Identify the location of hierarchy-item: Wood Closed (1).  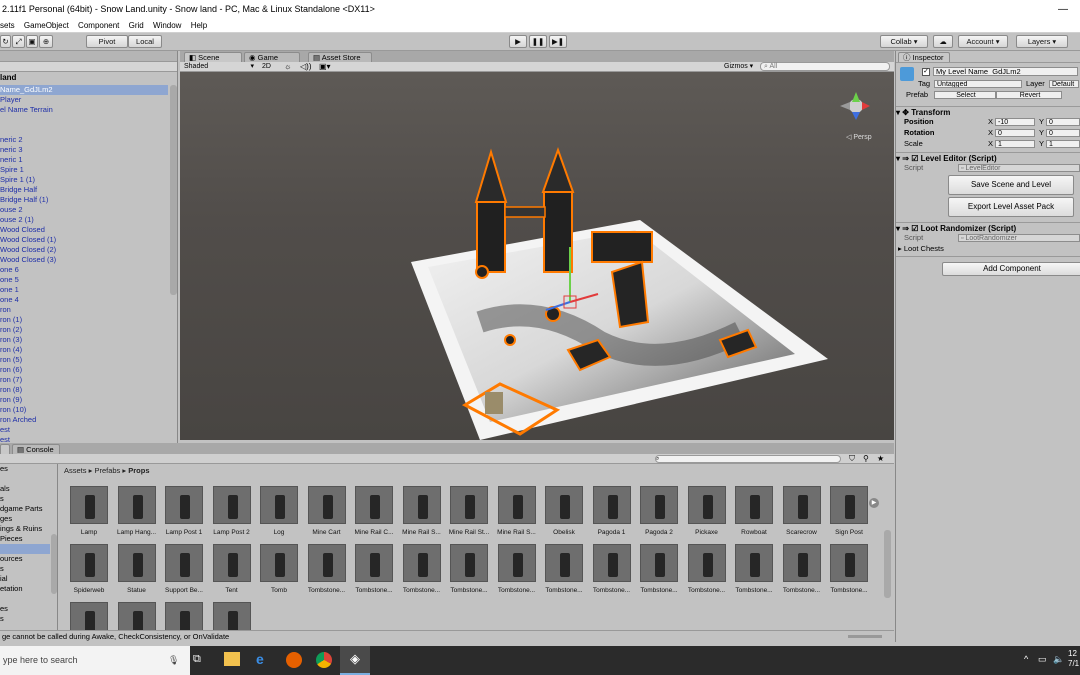
(28, 240).